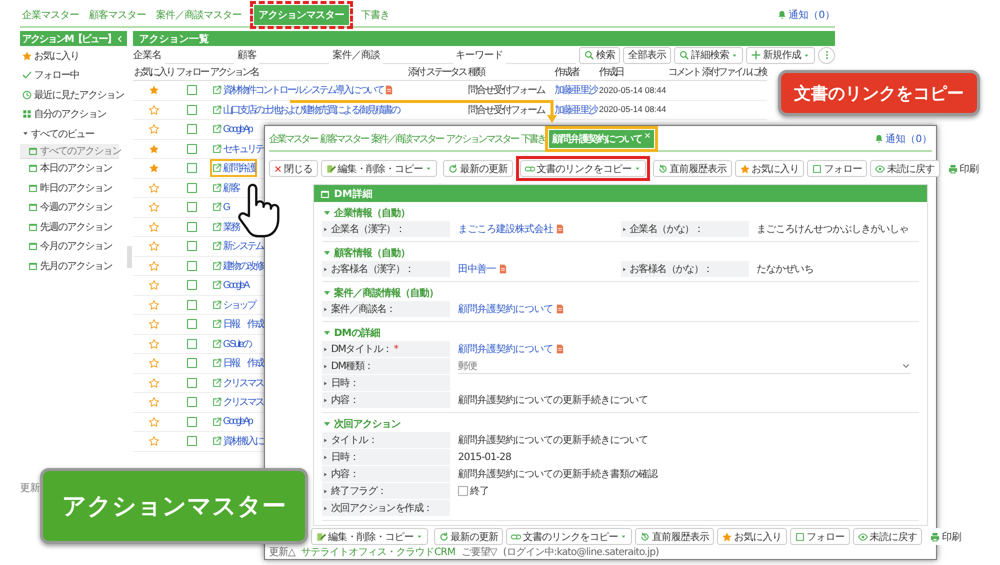 The width and height of the screenshot is (1000, 565). I want to click on action-link: Google A, so click(235, 285).